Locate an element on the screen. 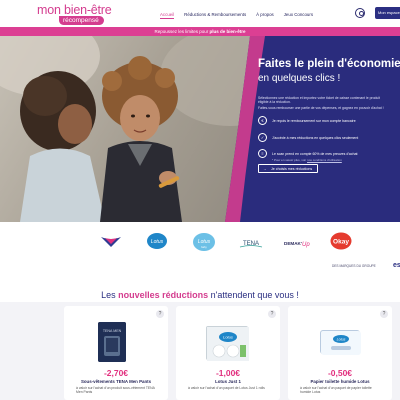 The width and height of the screenshot is (400, 400). brand-logo-okay: Okay is located at coordinates (341, 243).